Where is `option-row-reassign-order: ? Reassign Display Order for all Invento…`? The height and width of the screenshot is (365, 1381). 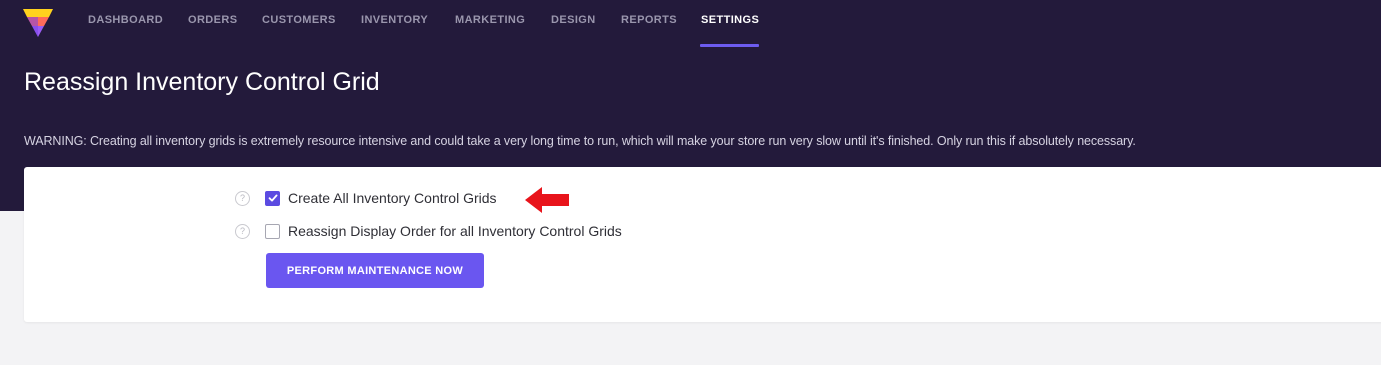 option-row-reassign-order: ? Reassign Display Order for all Invento… is located at coordinates (428, 231).